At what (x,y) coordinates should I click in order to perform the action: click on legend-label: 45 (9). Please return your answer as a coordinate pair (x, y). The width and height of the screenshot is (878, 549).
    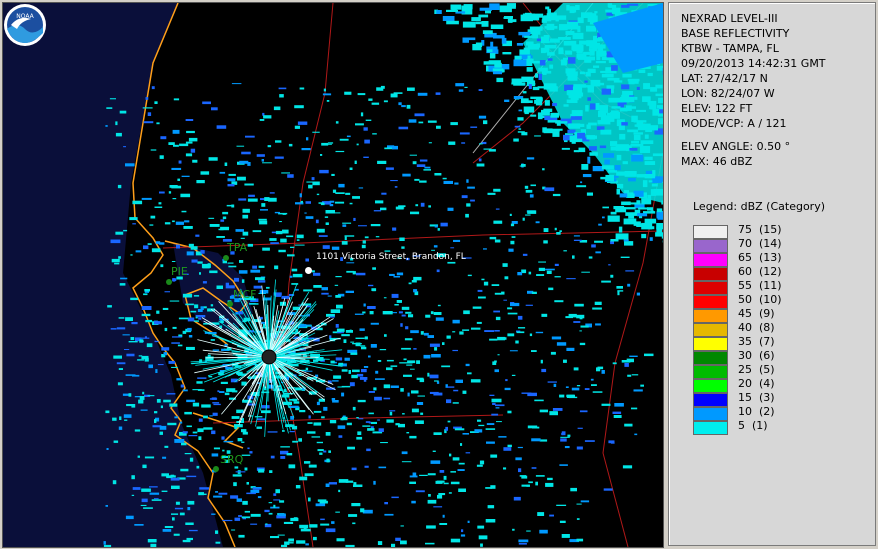
    Looking at the image, I should click on (756, 313).